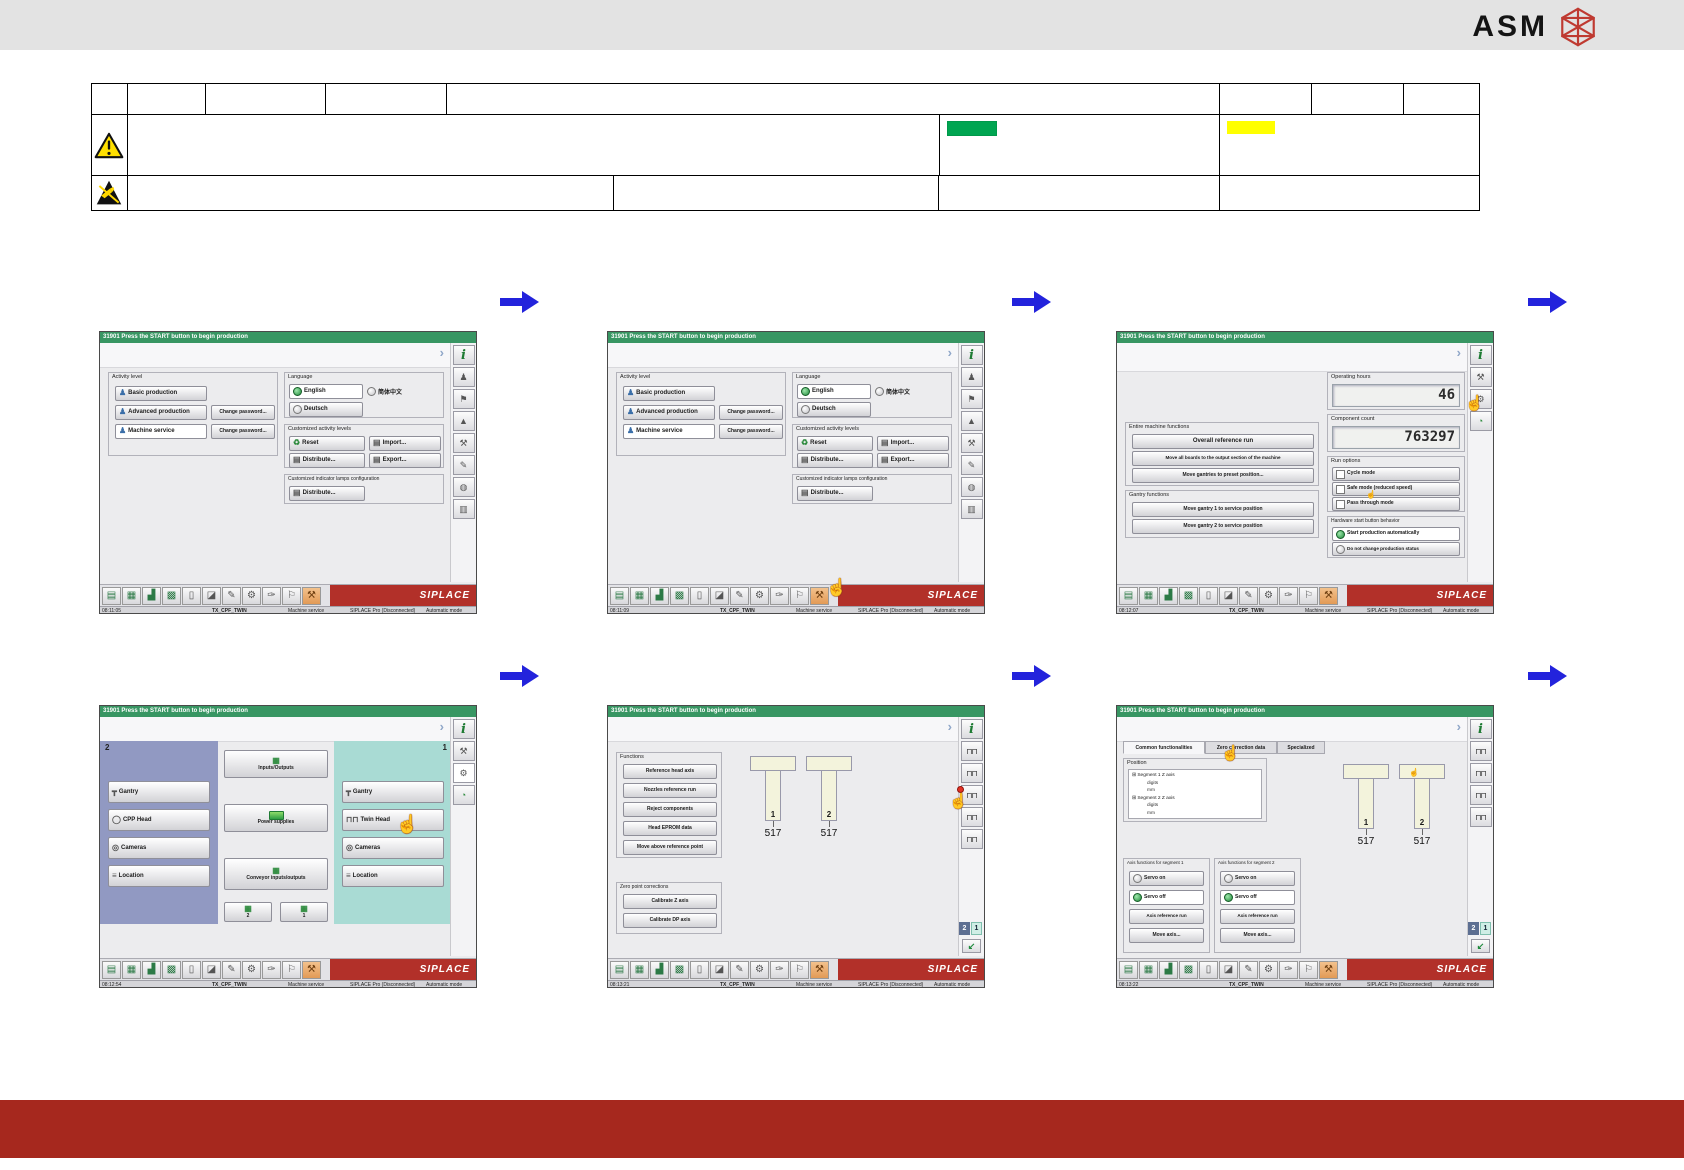  What do you see at coordinates (1223, 526) in the screenshot?
I see `gantry-2-service-position-button: Move gantry 2 to service position` at bounding box center [1223, 526].